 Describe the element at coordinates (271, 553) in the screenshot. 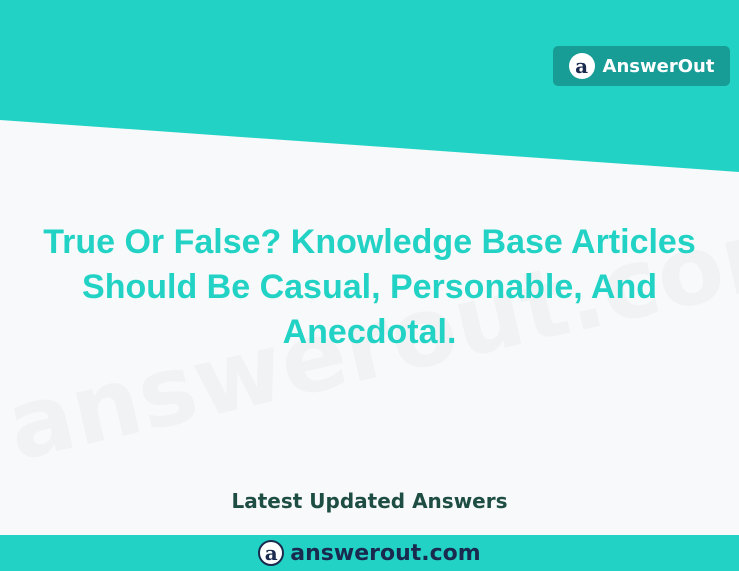

I see `footer-logo-icon: a` at that location.